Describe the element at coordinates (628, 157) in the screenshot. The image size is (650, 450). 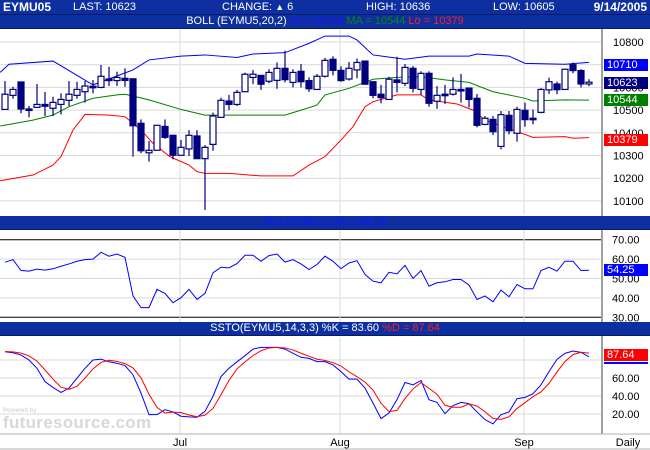
I see `price-tick-label: 10300` at that location.